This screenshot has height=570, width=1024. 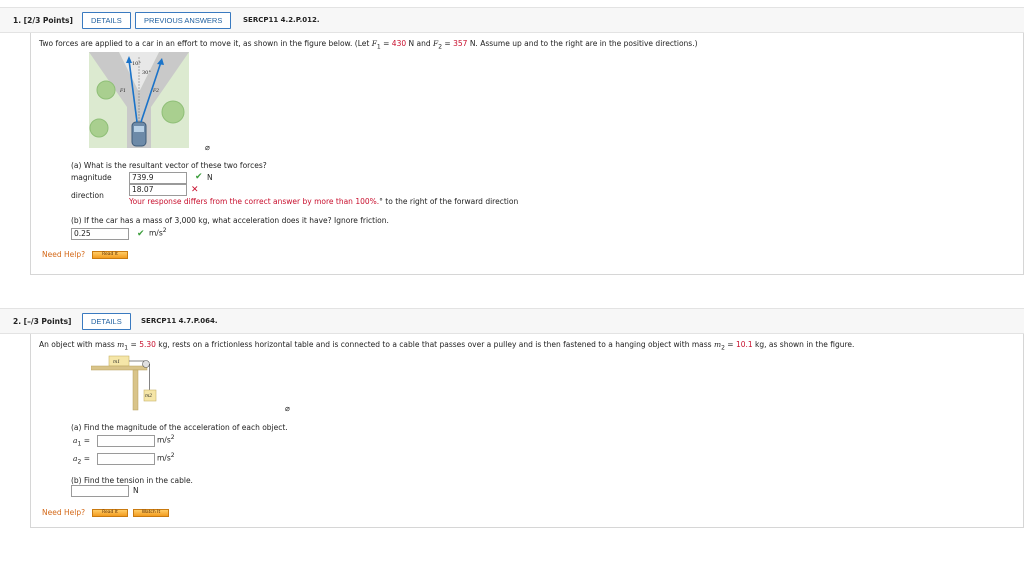 What do you see at coordinates (64, 254) in the screenshot?
I see `q1-need-help-label: Need Help?` at bounding box center [64, 254].